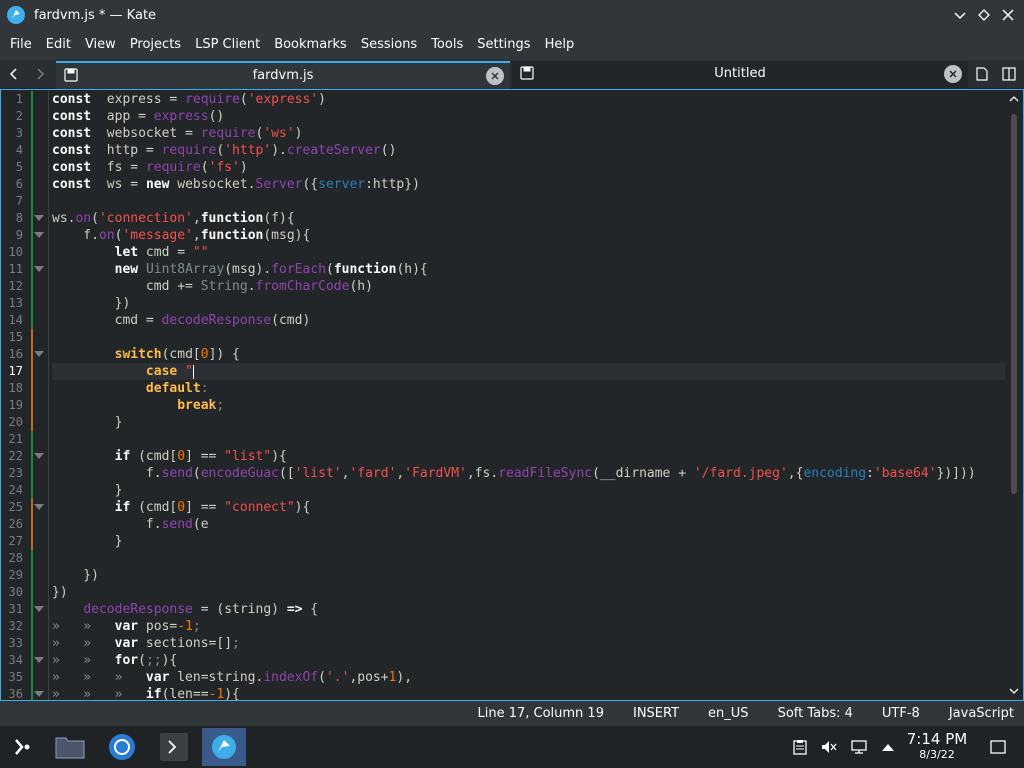  I want to click on task-terminal, so click(174, 747).